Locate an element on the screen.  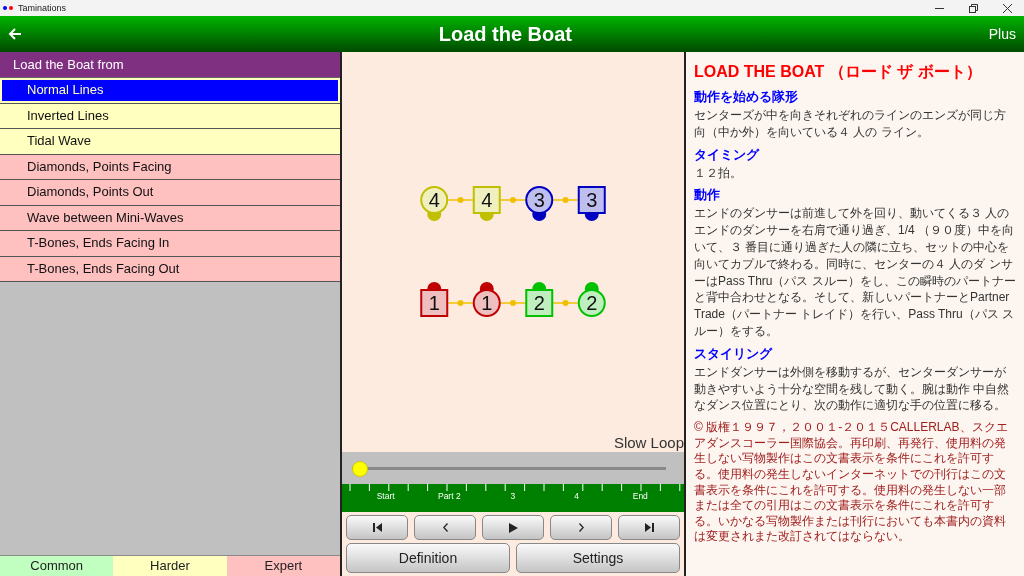
formation-item: Wave between Mini-Waves is located at coordinates (170, 218).